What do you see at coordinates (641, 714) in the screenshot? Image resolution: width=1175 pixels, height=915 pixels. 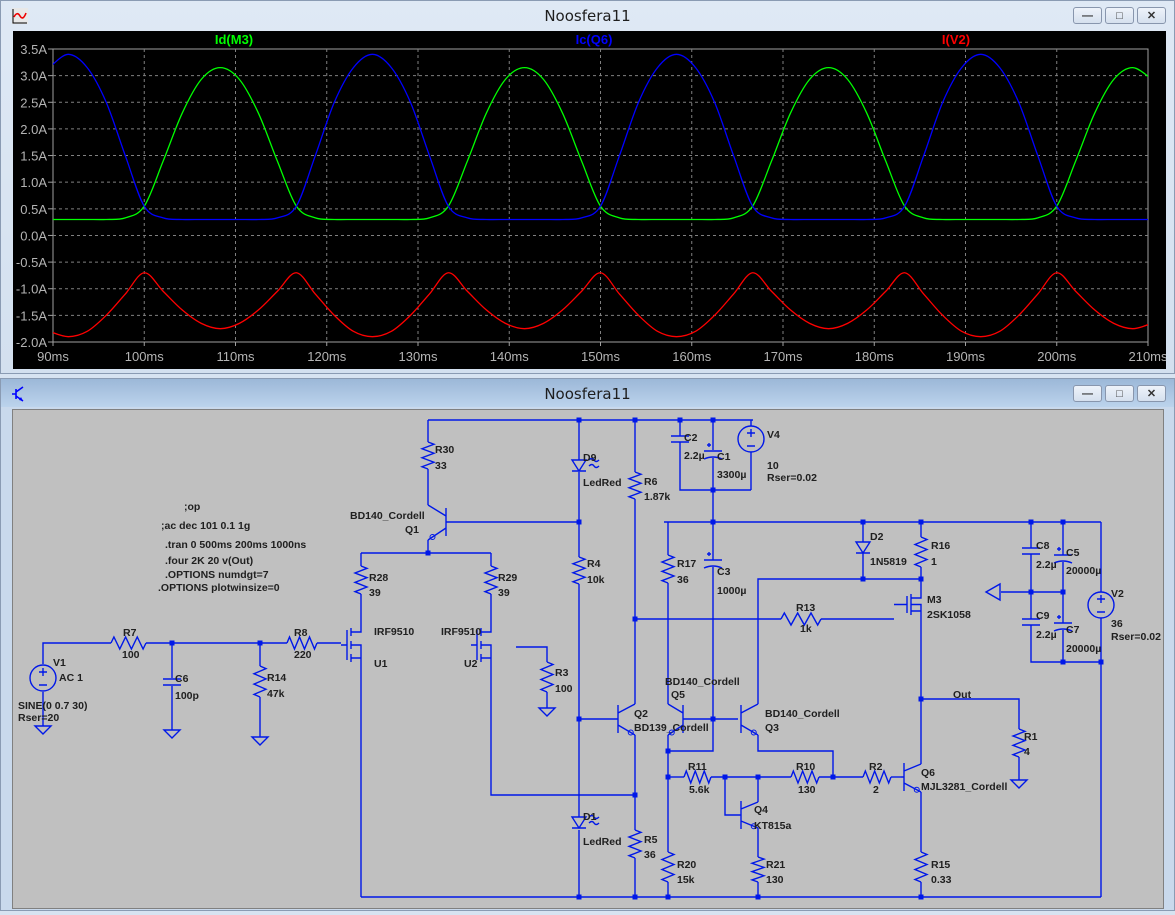 I see `component-ref-label: Q2` at bounding box center [641, 714].